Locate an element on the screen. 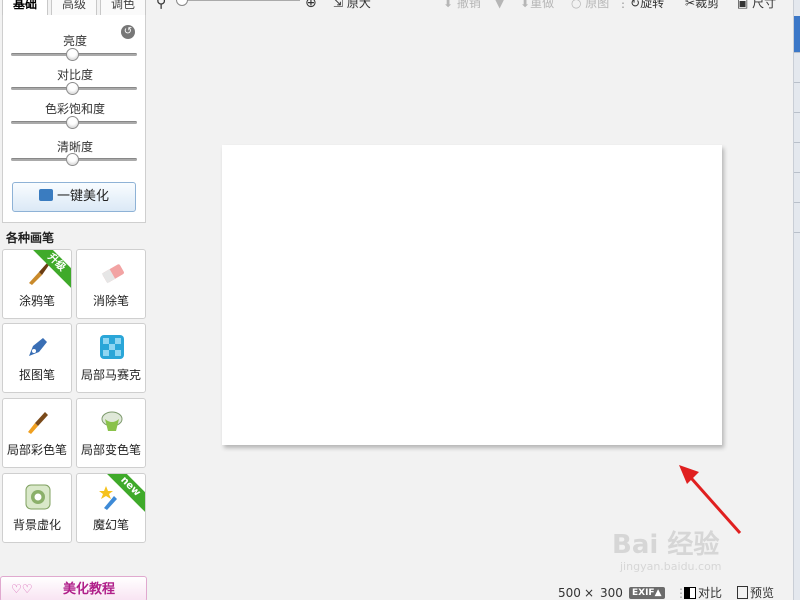 This screenshot has height=600, width=800. compare-label: 对比 is located at coordinates (710, 593).